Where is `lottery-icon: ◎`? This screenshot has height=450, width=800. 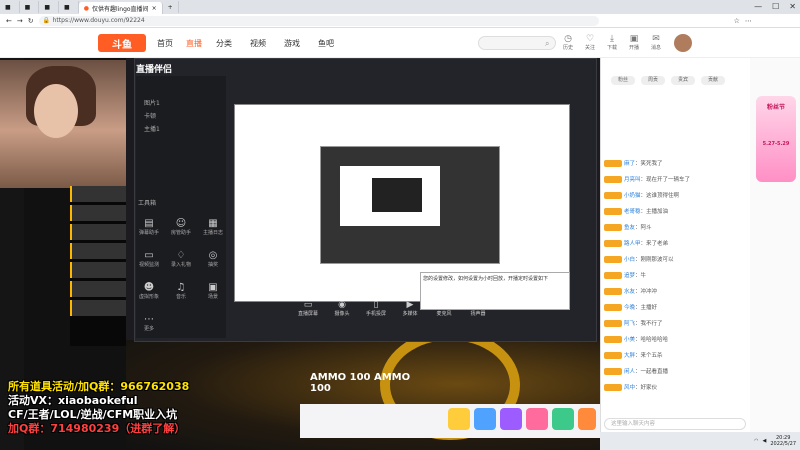
lottery-icon: ◎ is located at coordinates (213, 255).